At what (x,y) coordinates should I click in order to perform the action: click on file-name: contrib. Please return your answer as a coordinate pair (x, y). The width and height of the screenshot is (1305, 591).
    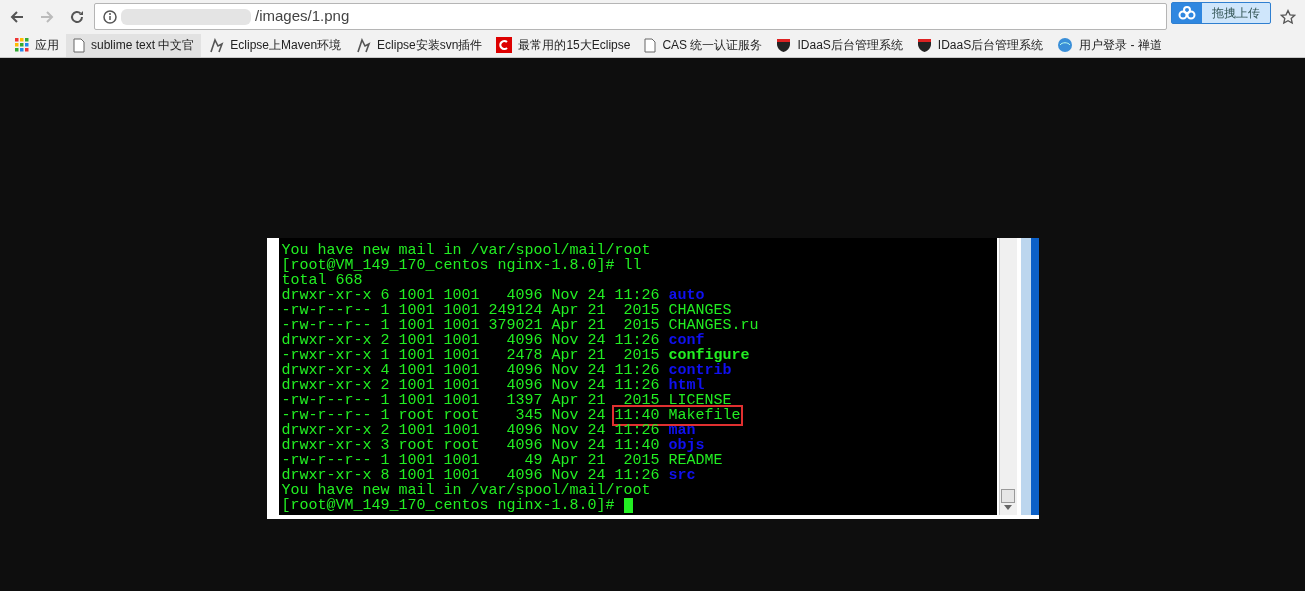
    Looking at the image, I should click on (700, 370).